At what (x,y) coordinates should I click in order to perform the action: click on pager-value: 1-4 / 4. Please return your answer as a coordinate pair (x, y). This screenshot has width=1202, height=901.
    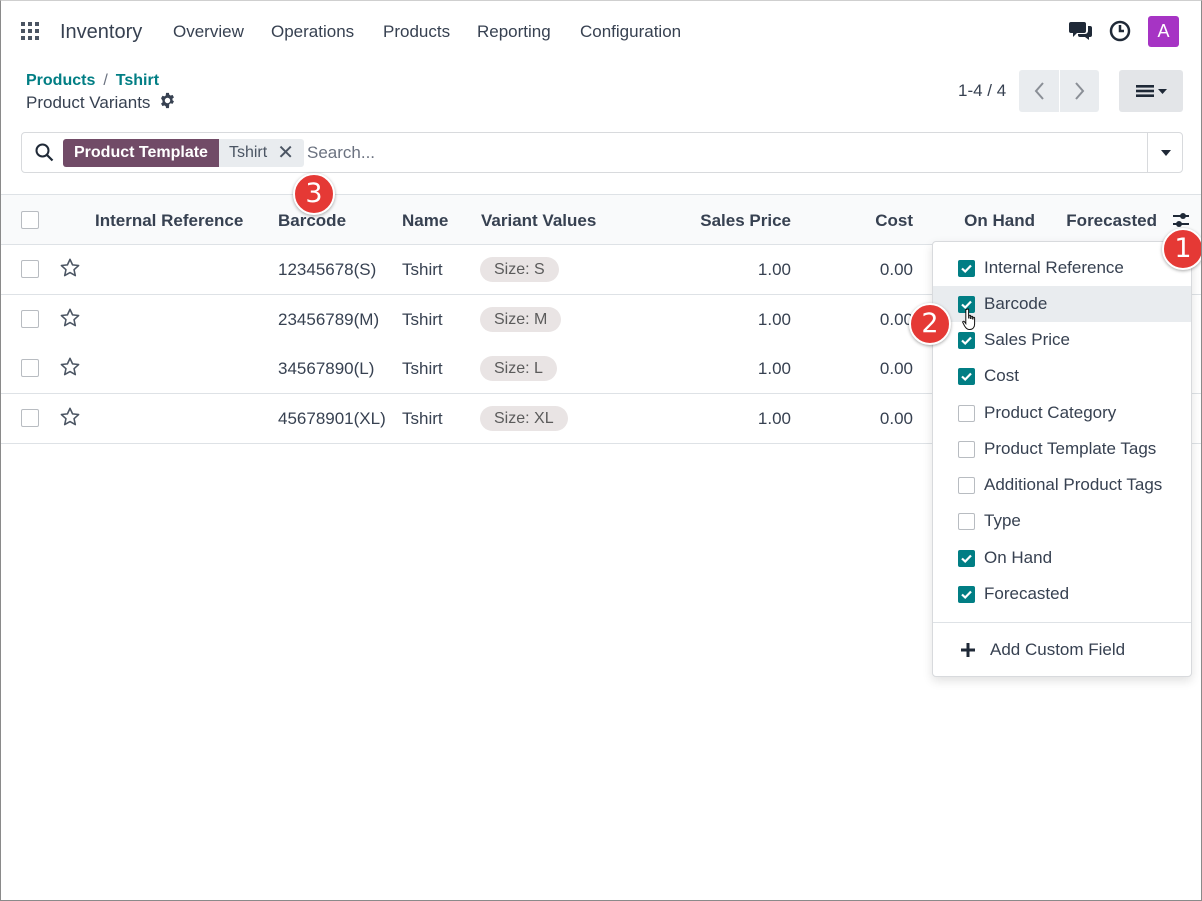
    Looking at the image, I should click on (982, 91).